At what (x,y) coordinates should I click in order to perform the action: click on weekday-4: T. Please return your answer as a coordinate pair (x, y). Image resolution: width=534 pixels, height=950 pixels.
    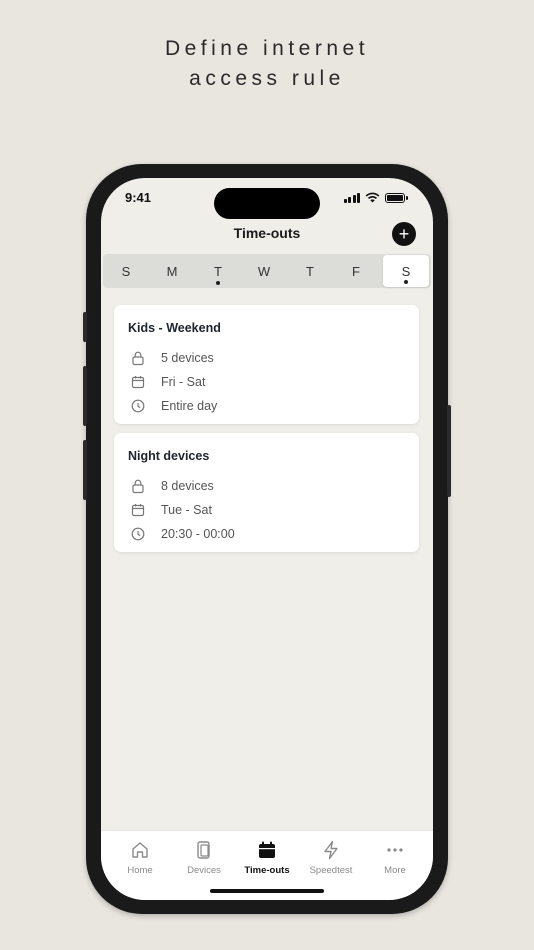
    Looking at the image, I should click on (310, 271).